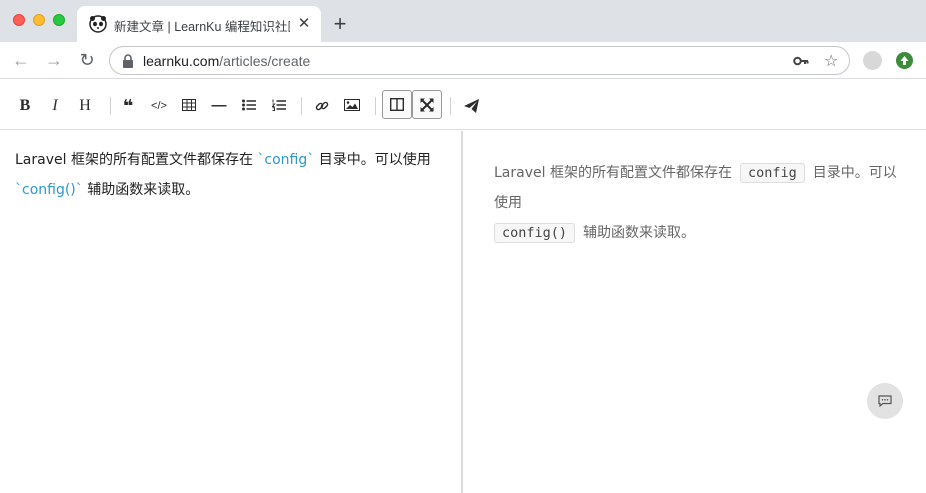  I want to click on maximize-window-button, so click(59, 20).